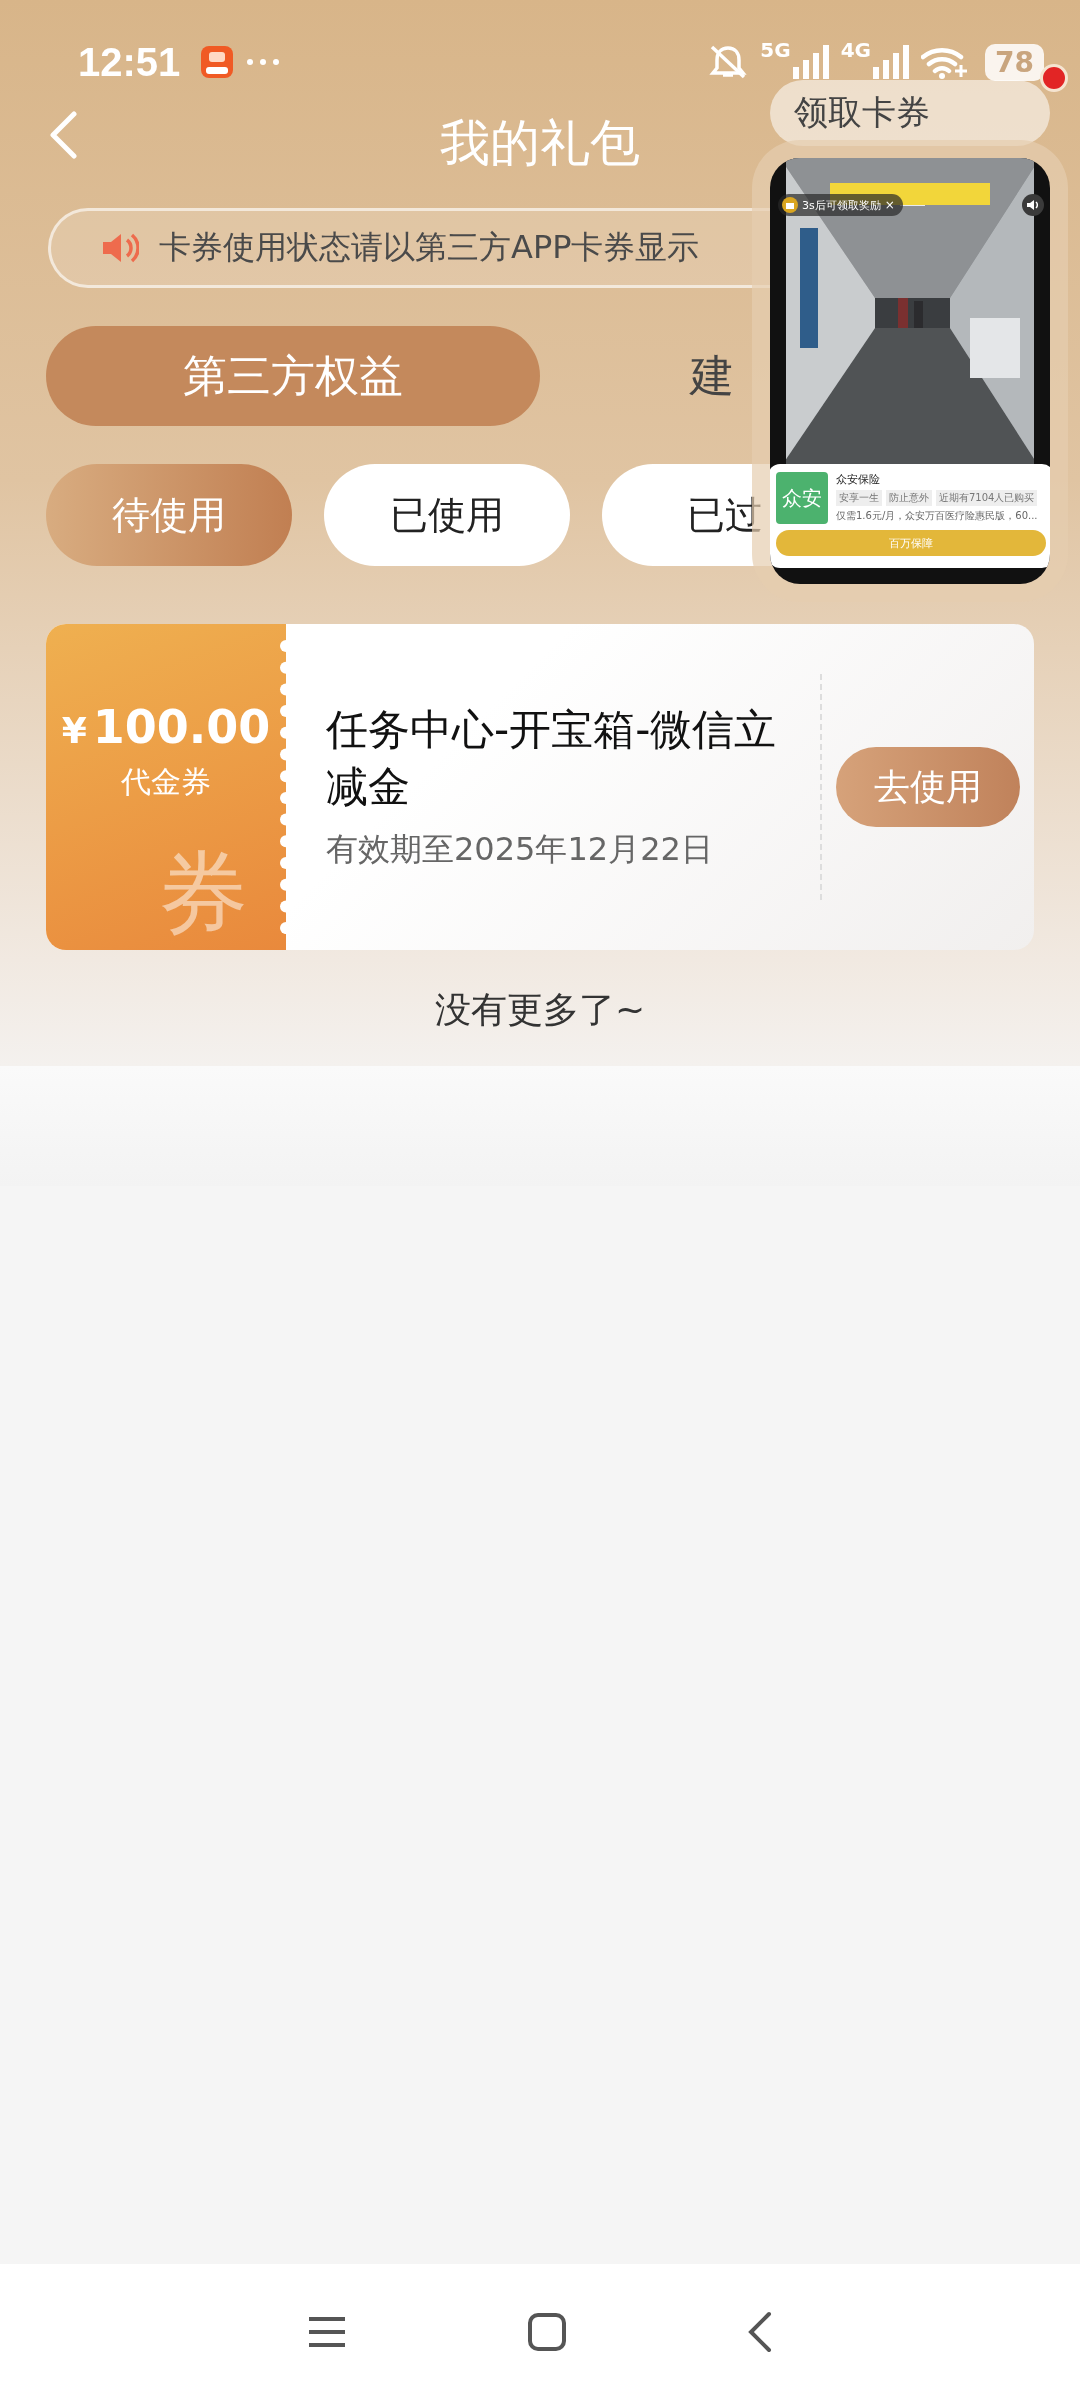 The width and height of the screenshot is (1080, 2400). What do you see at coordinates (859, 498) in the screenshot?
I see `tag: 安享一生` at bounding box center [859, 498].